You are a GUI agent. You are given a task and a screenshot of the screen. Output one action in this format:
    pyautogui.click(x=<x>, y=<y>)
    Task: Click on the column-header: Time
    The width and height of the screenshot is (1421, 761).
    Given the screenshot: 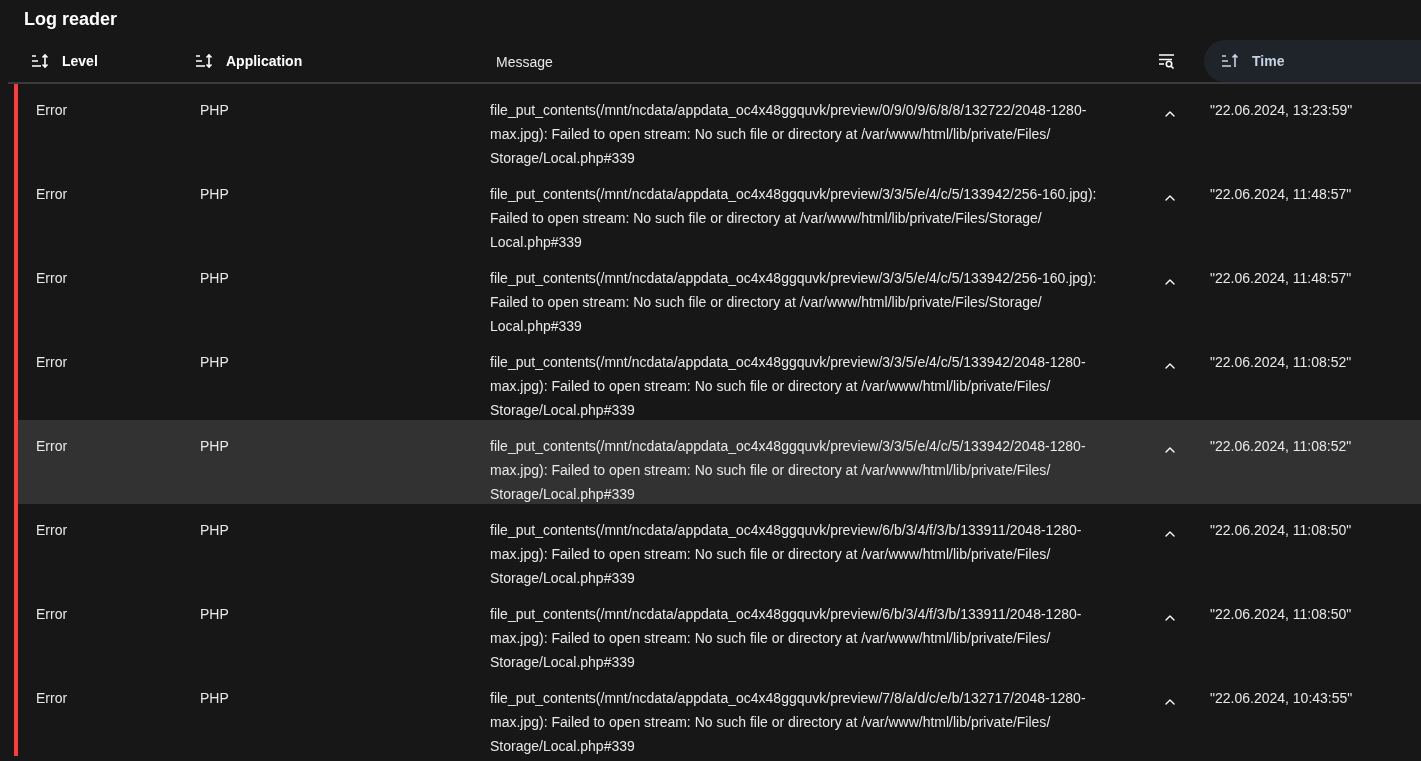 What is the action you would take?
    pyautogui.click(x=1312, y=61)
    